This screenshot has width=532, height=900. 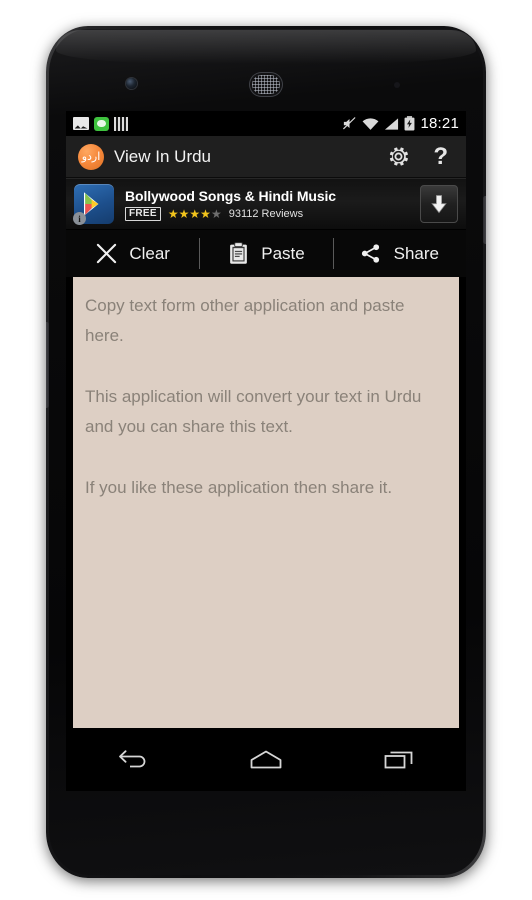 I want to click on ad-price-badge: FREE, so click(x=143, y=213).